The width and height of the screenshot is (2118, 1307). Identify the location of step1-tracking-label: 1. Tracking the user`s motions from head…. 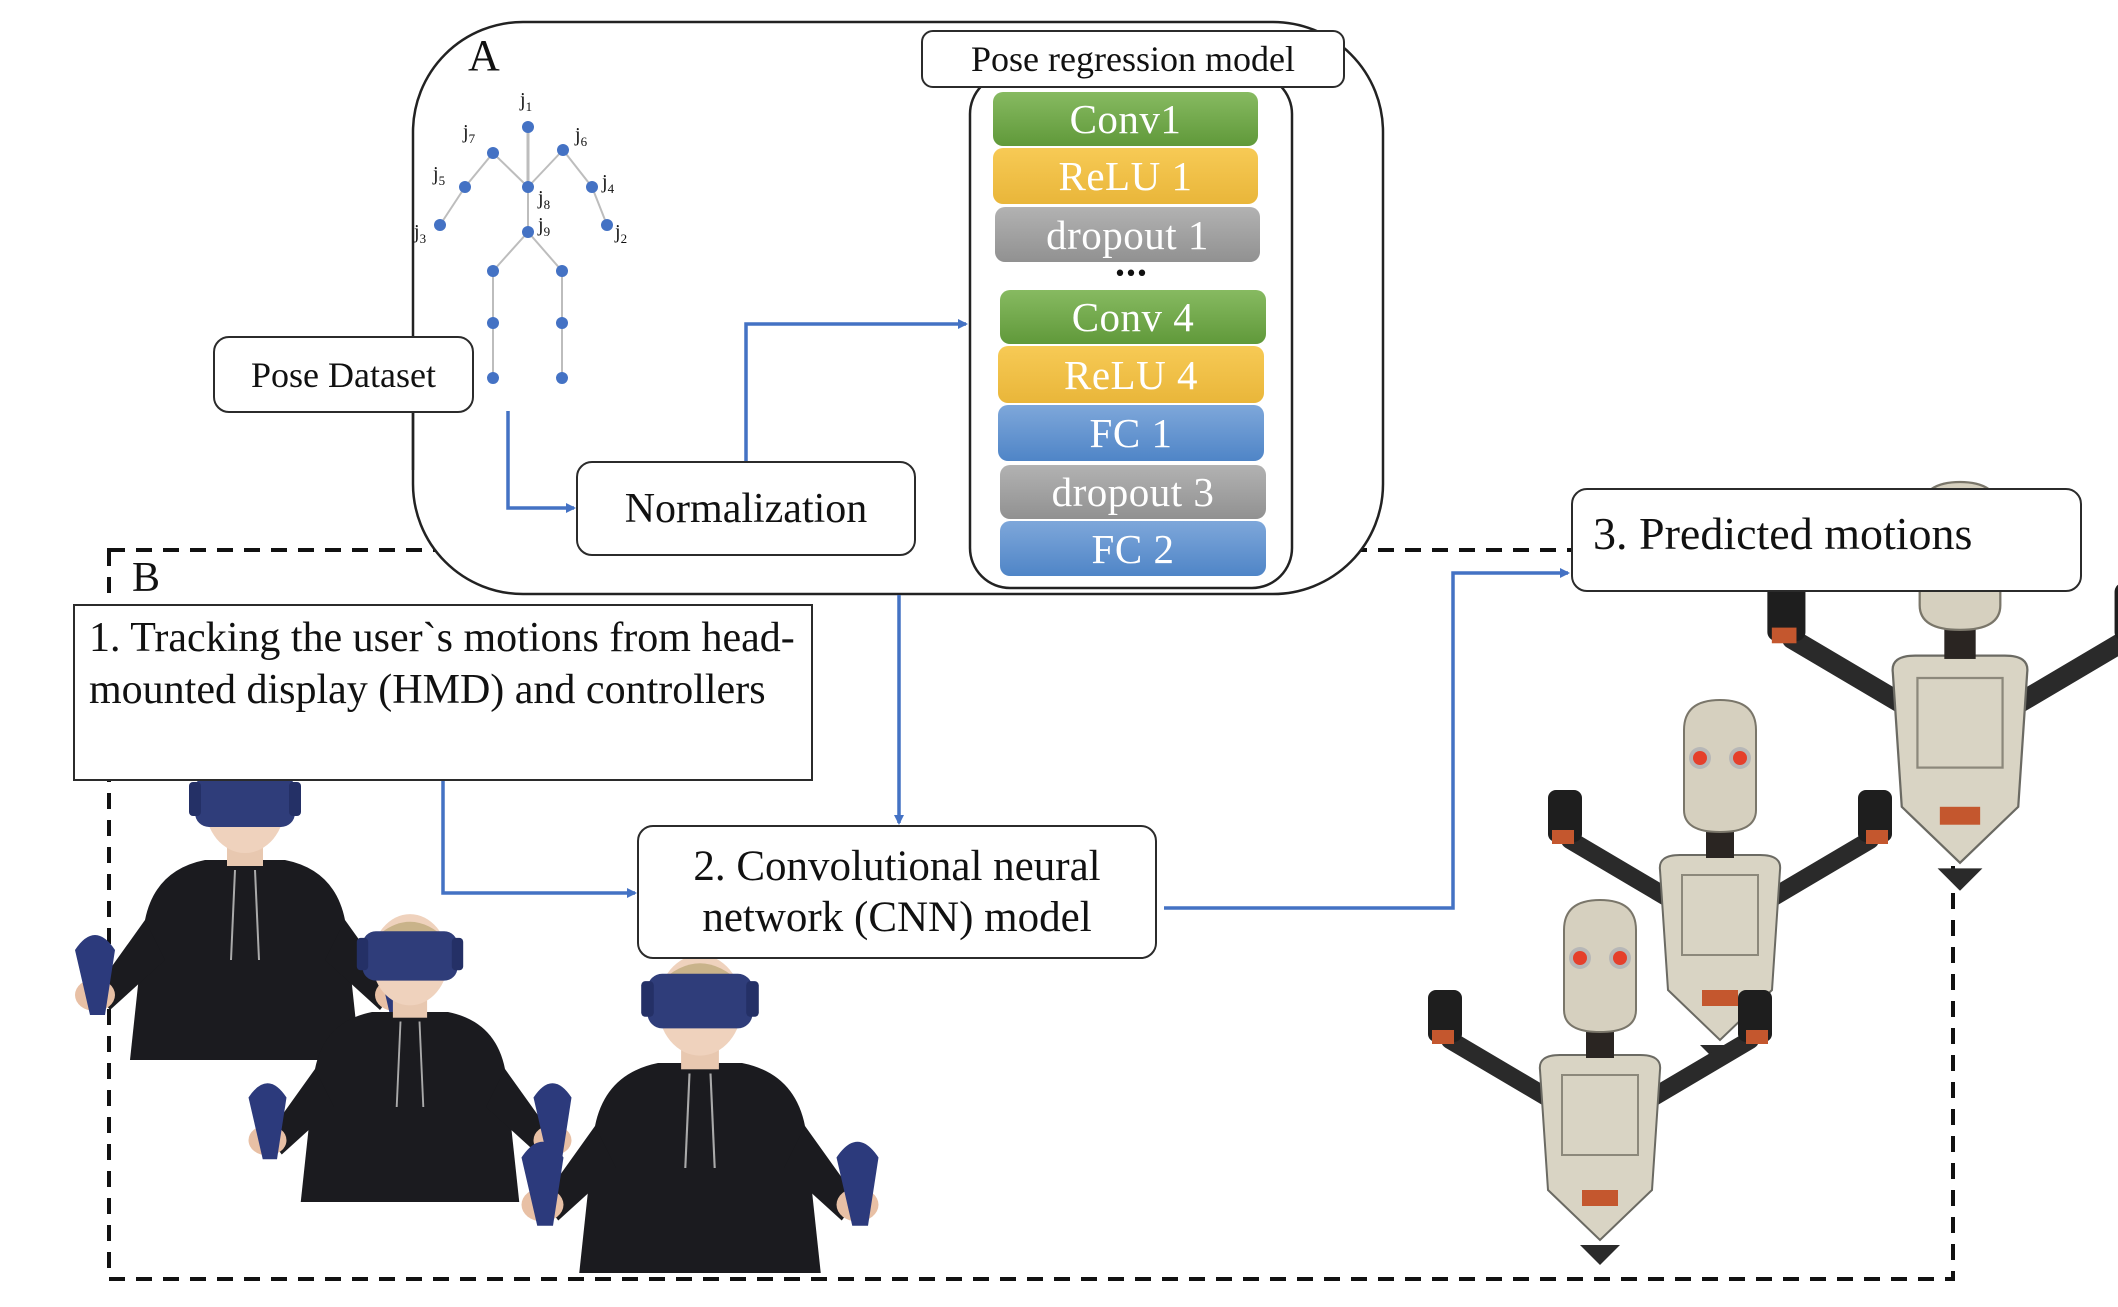
(442, 664).